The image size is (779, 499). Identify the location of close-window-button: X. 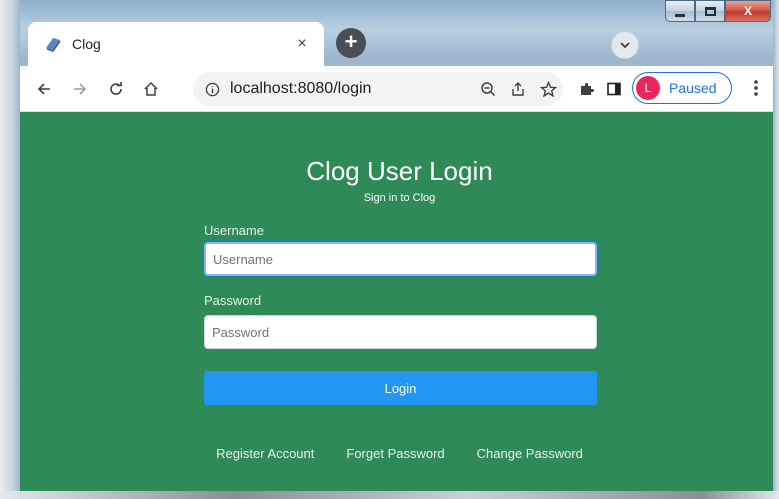
(748, 11).